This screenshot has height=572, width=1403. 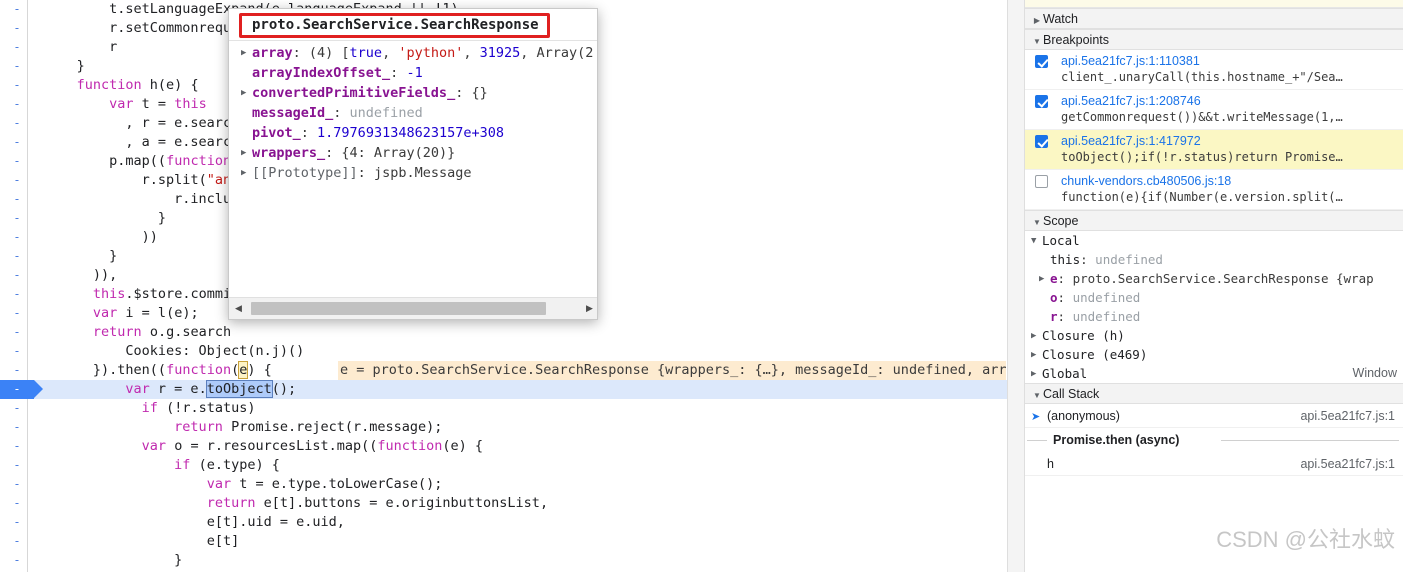 I want to click on popup-property-row: ▶pivot_: 1.7976931348623157e+308, so click(x=413, y=133).